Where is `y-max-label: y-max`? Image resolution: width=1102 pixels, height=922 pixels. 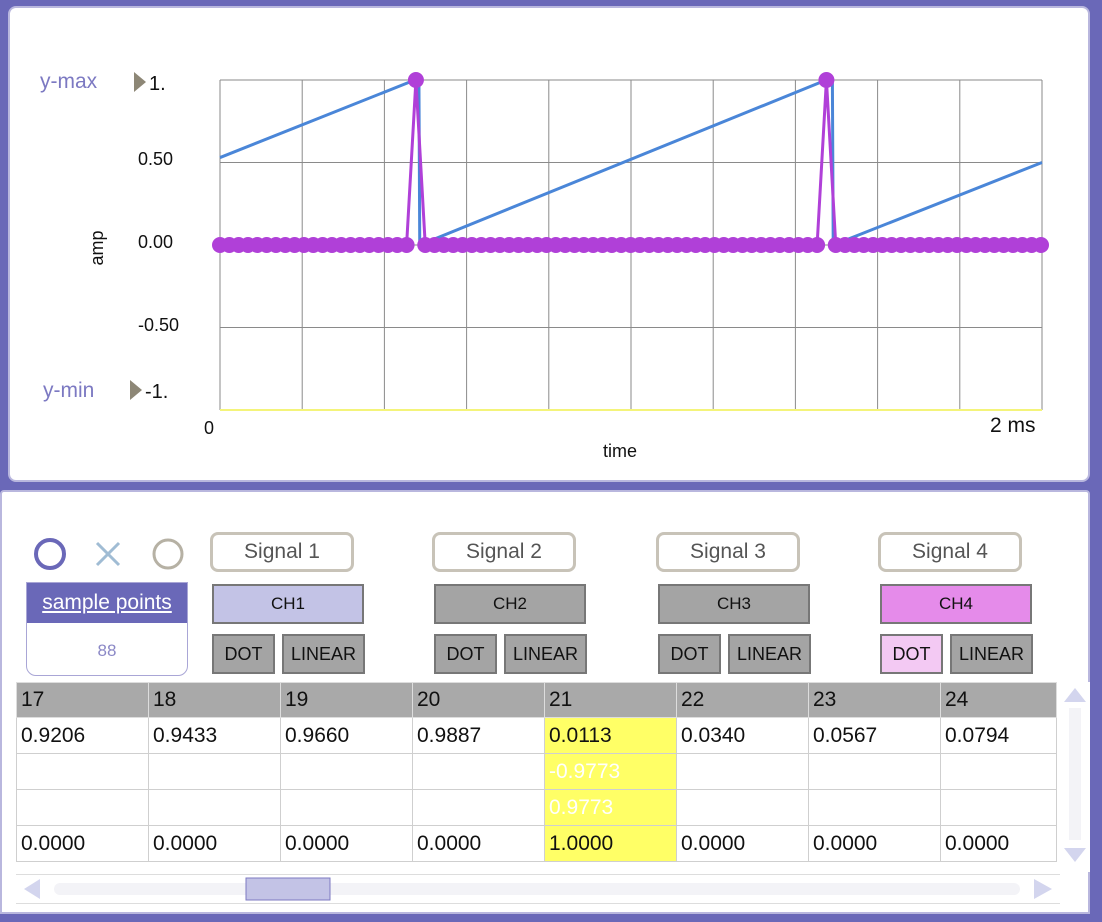
y-max-label: y-max is located at coordinates (69, 81).